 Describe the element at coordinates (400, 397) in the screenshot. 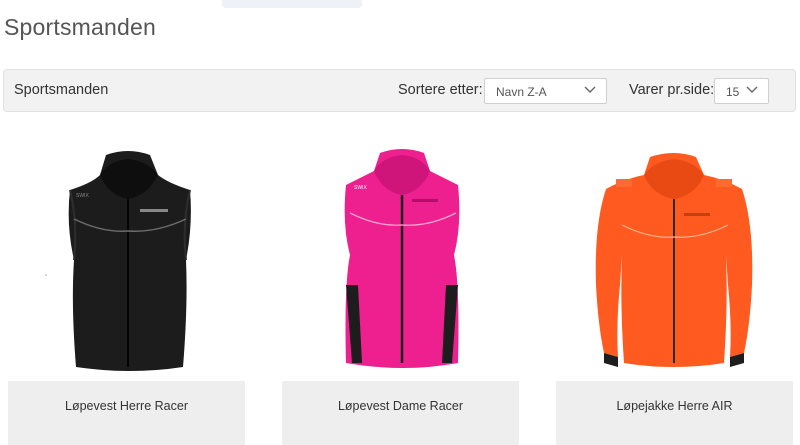

I see `product-name: Løpevest Dame Racer` at that location.